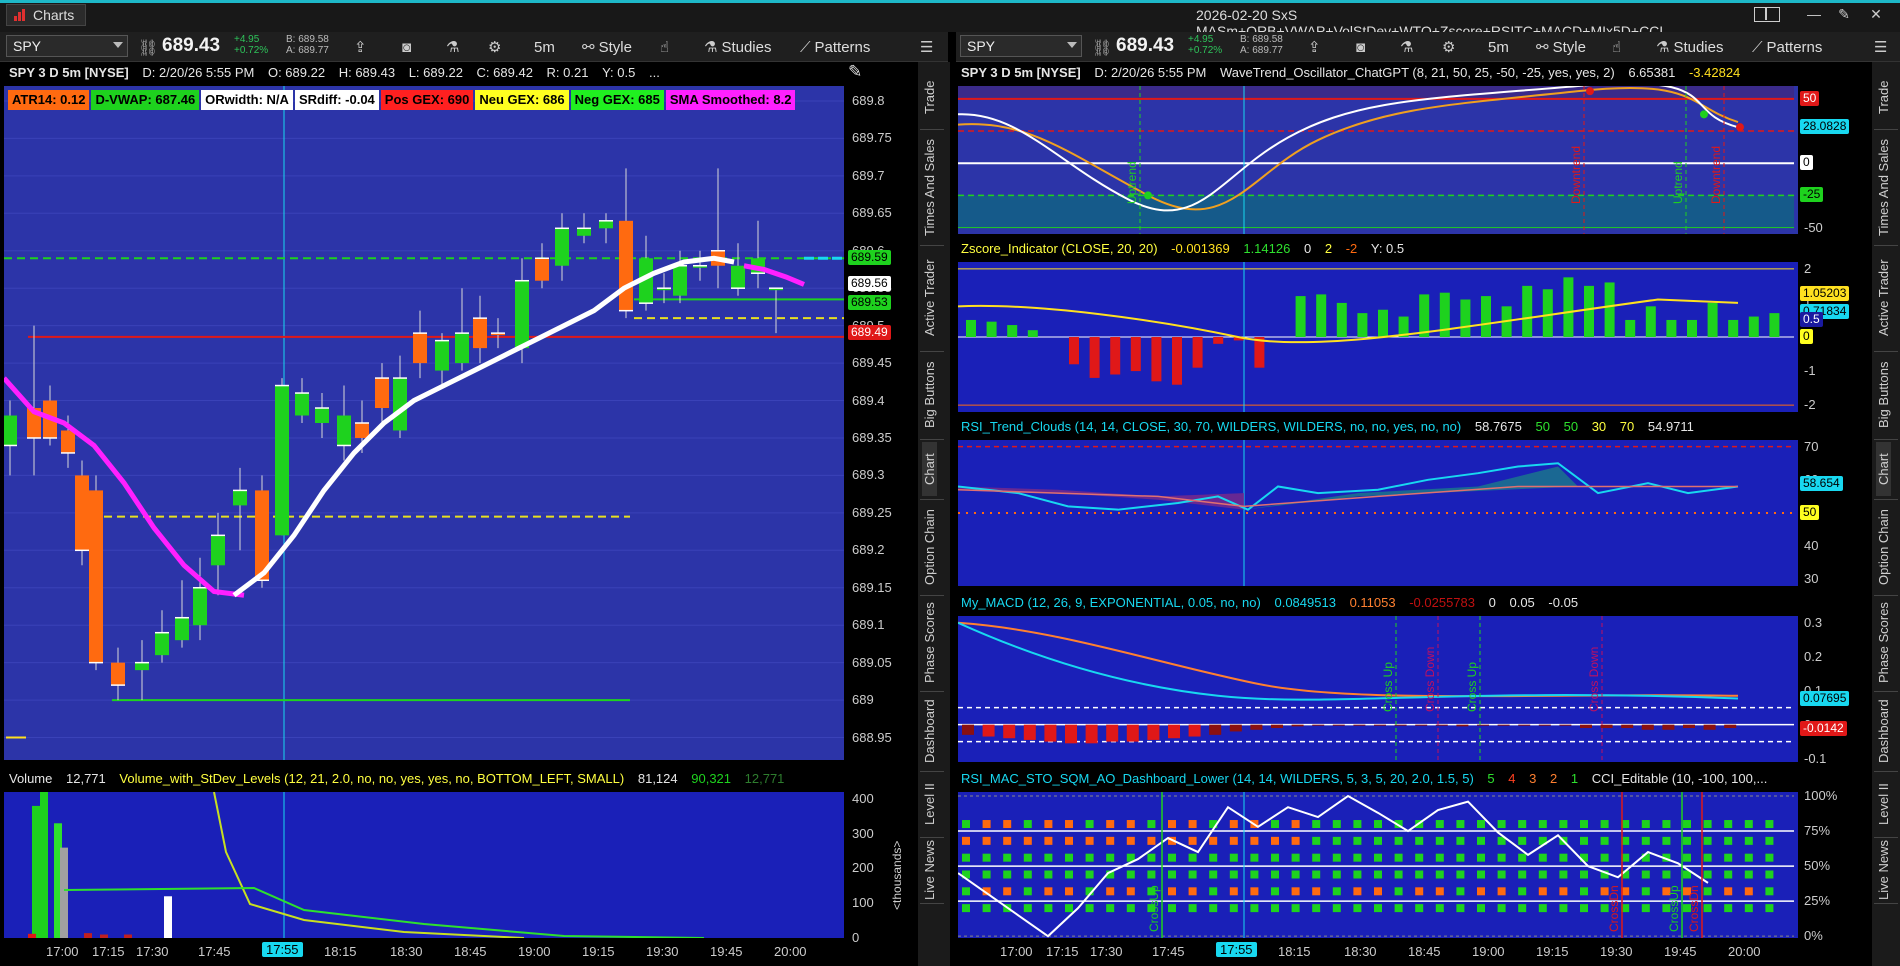 The height and width of the screenshot is (966, 1900). I want to click on layout-toggle-icon, so click(1767, 15).